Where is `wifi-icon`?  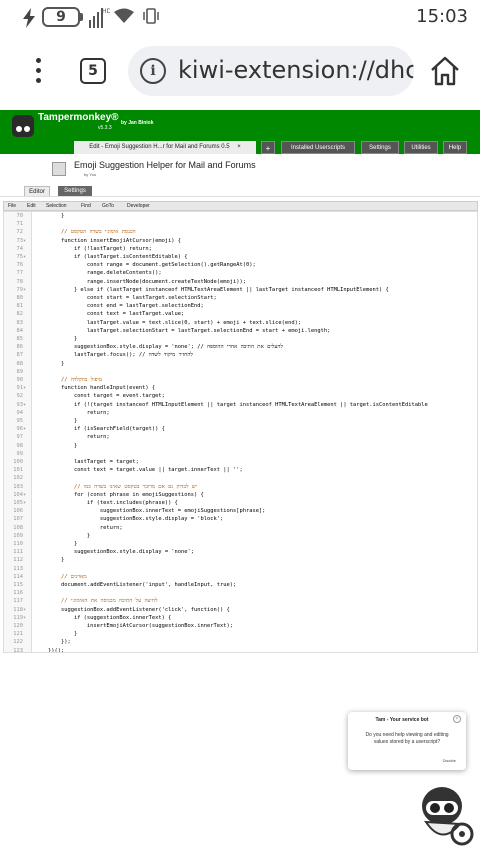
wifi-icon is located at coordinates (124, 15).